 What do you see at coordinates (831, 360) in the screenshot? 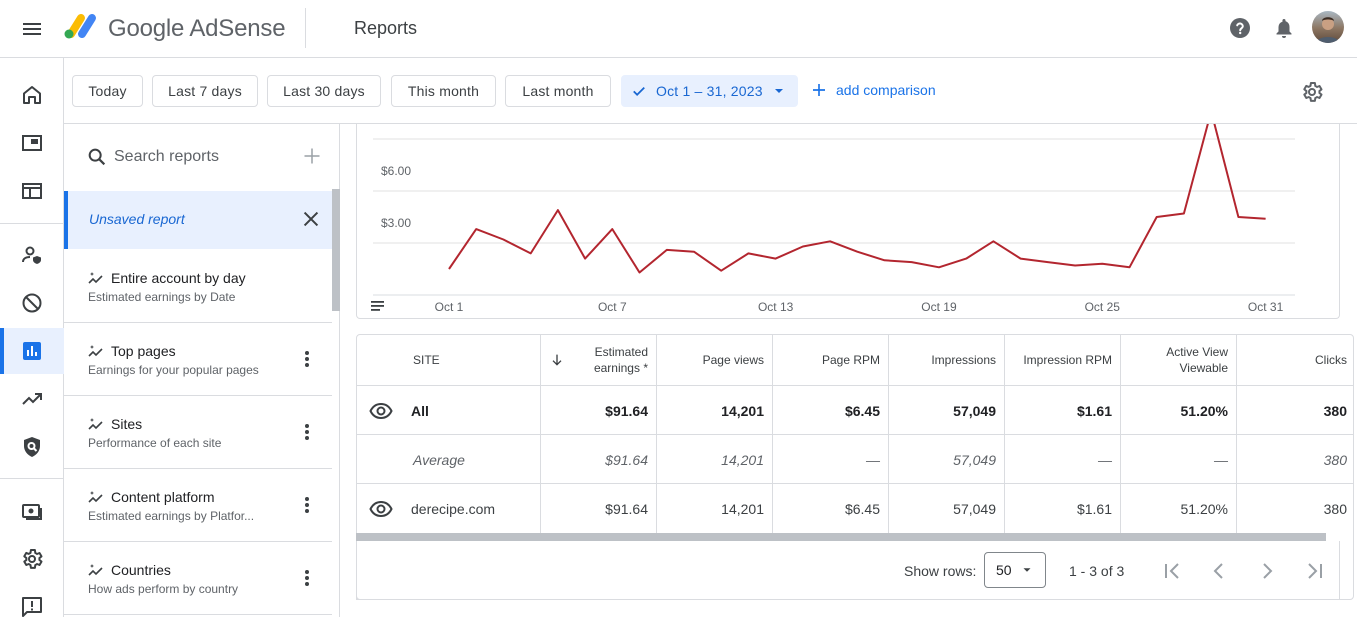
I see `column-header-page-rpm: Page RPM` at bounding box center [831, 360].